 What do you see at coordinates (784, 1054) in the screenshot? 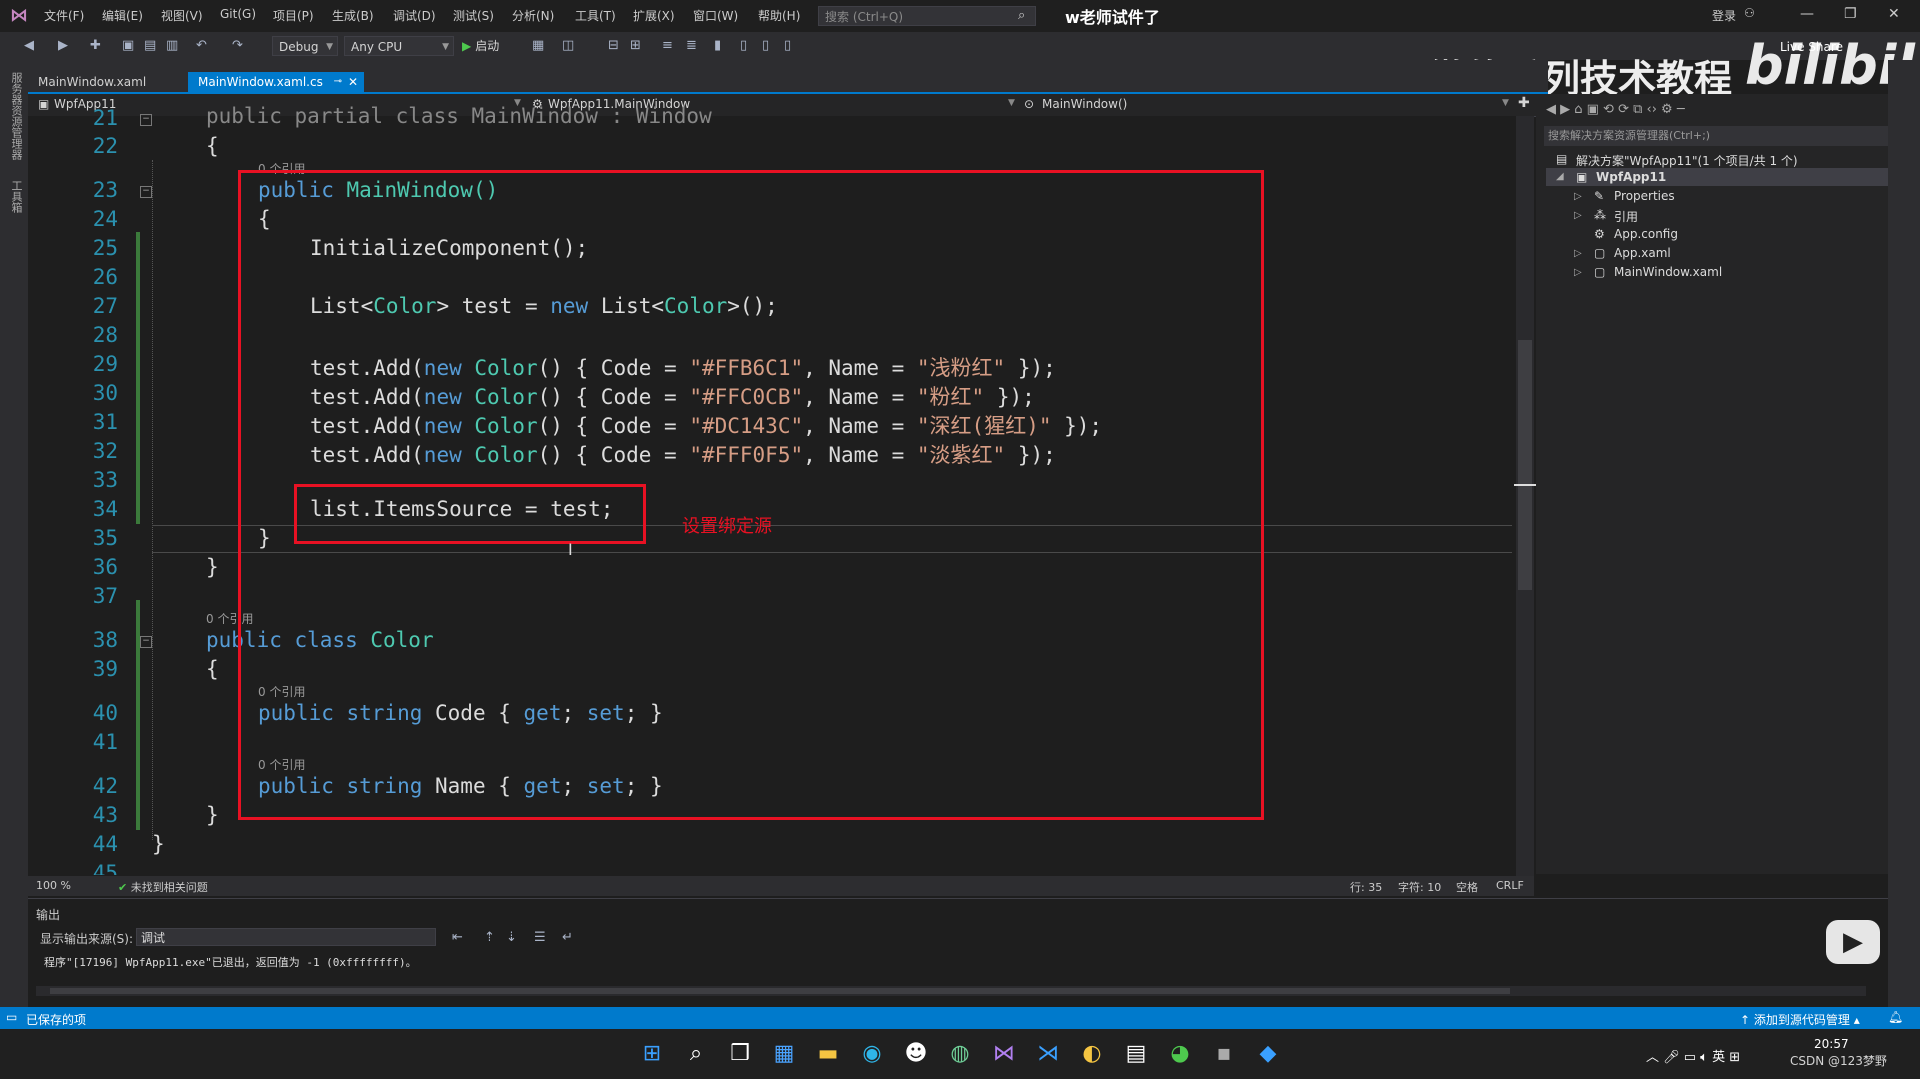
I see `widgets-icon: ▦` at bounding box center [784, 1054].